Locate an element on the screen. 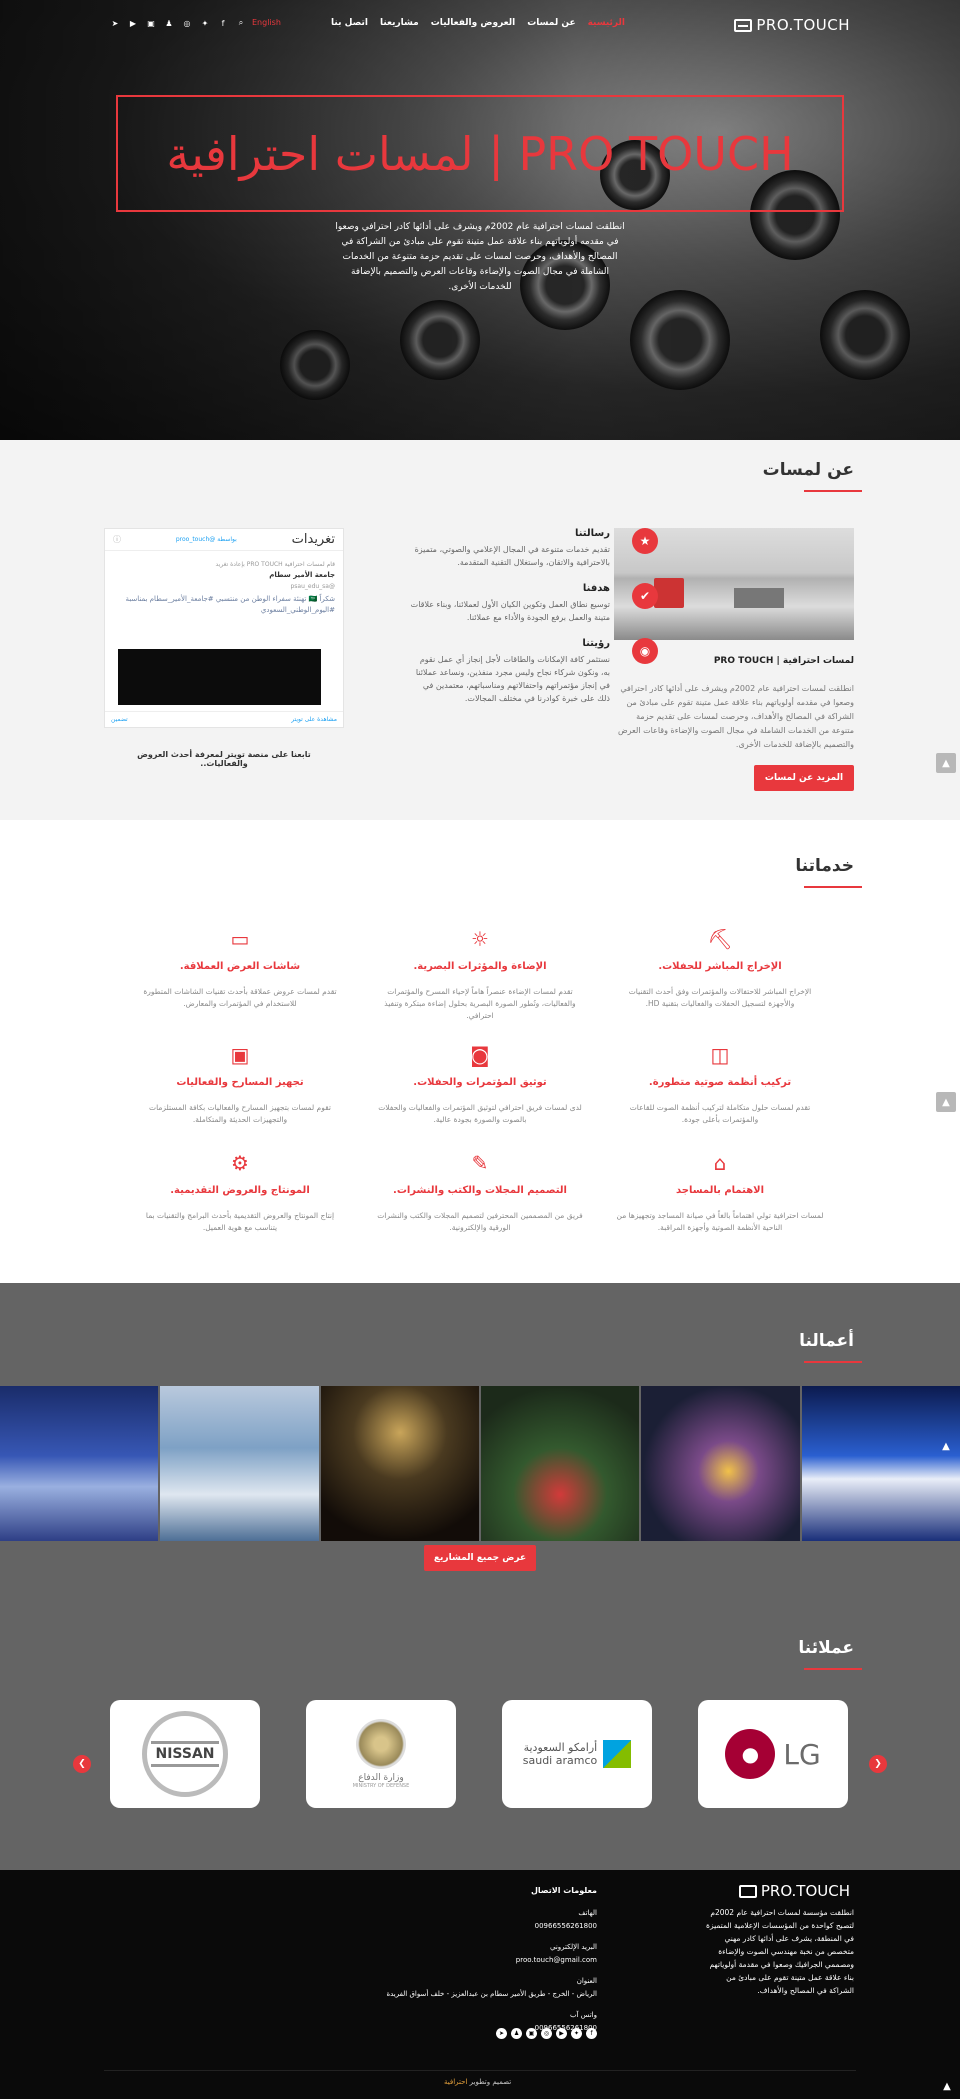 Image resolution: width=960 pixels, height=2099 pixels. screen-icon: ▭ is located at coordinates (240, 939).